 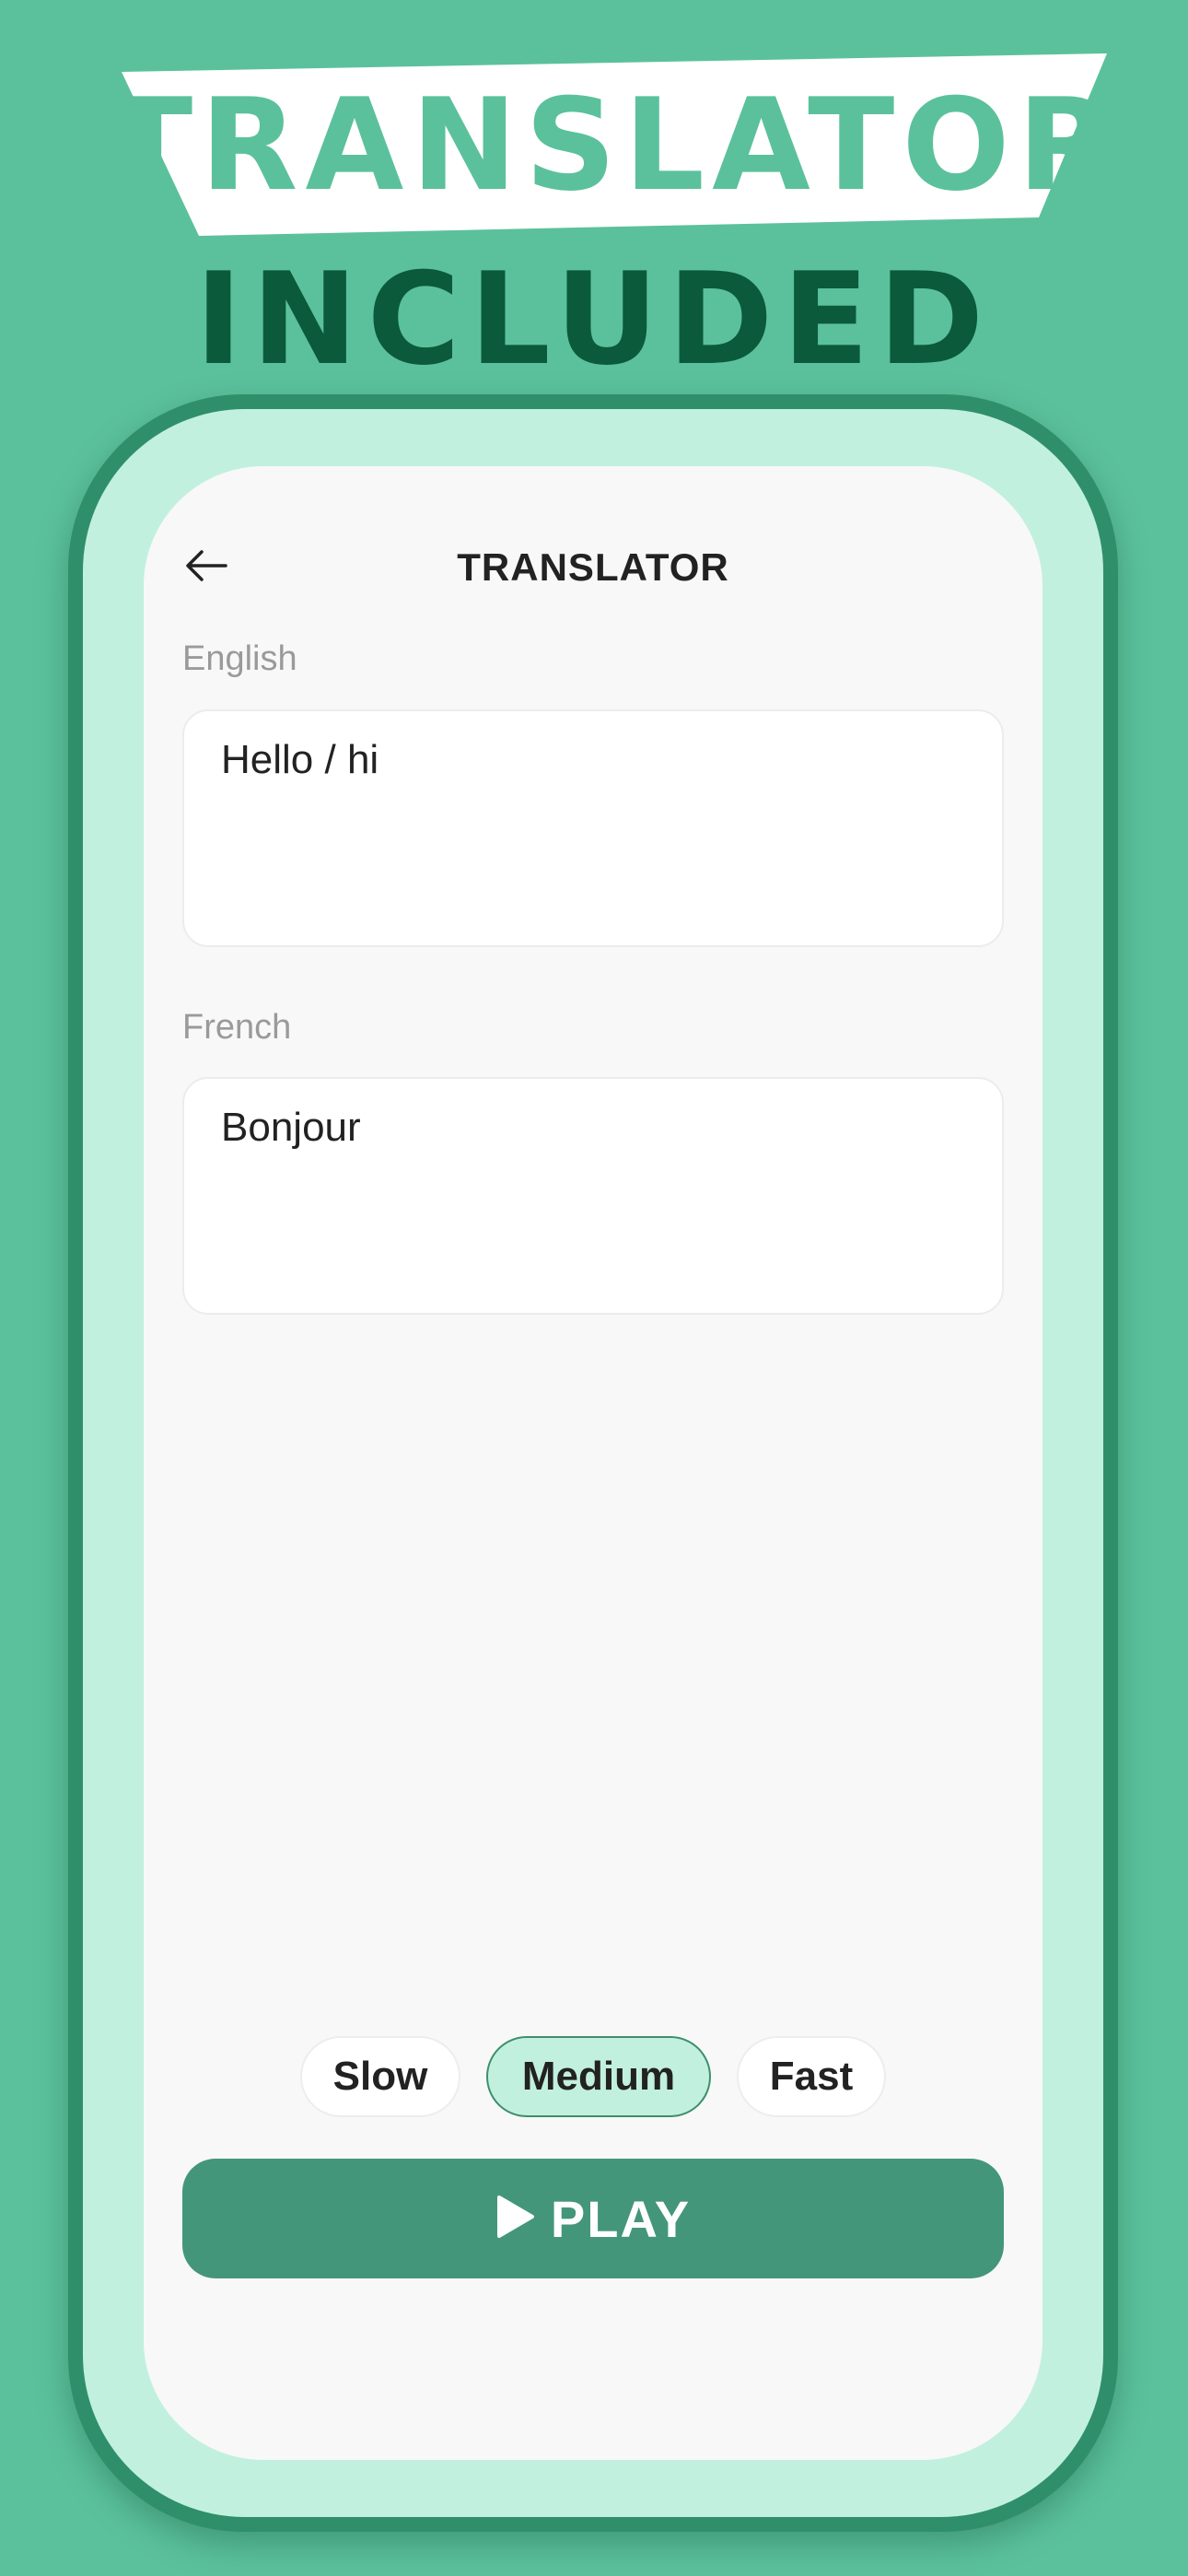 I want to click on promo-title: TRANSLATOR, so click(x=614, y=144).